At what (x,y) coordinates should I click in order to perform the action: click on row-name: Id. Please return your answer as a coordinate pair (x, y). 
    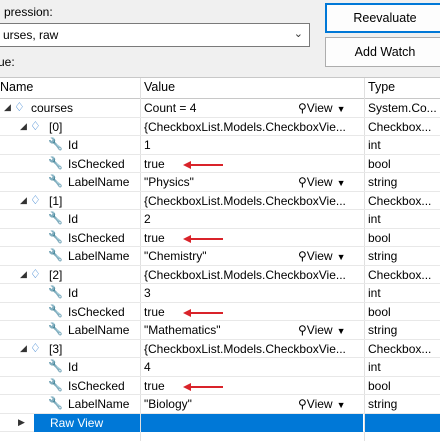
    Looking at the image, I should click on (73, 367).